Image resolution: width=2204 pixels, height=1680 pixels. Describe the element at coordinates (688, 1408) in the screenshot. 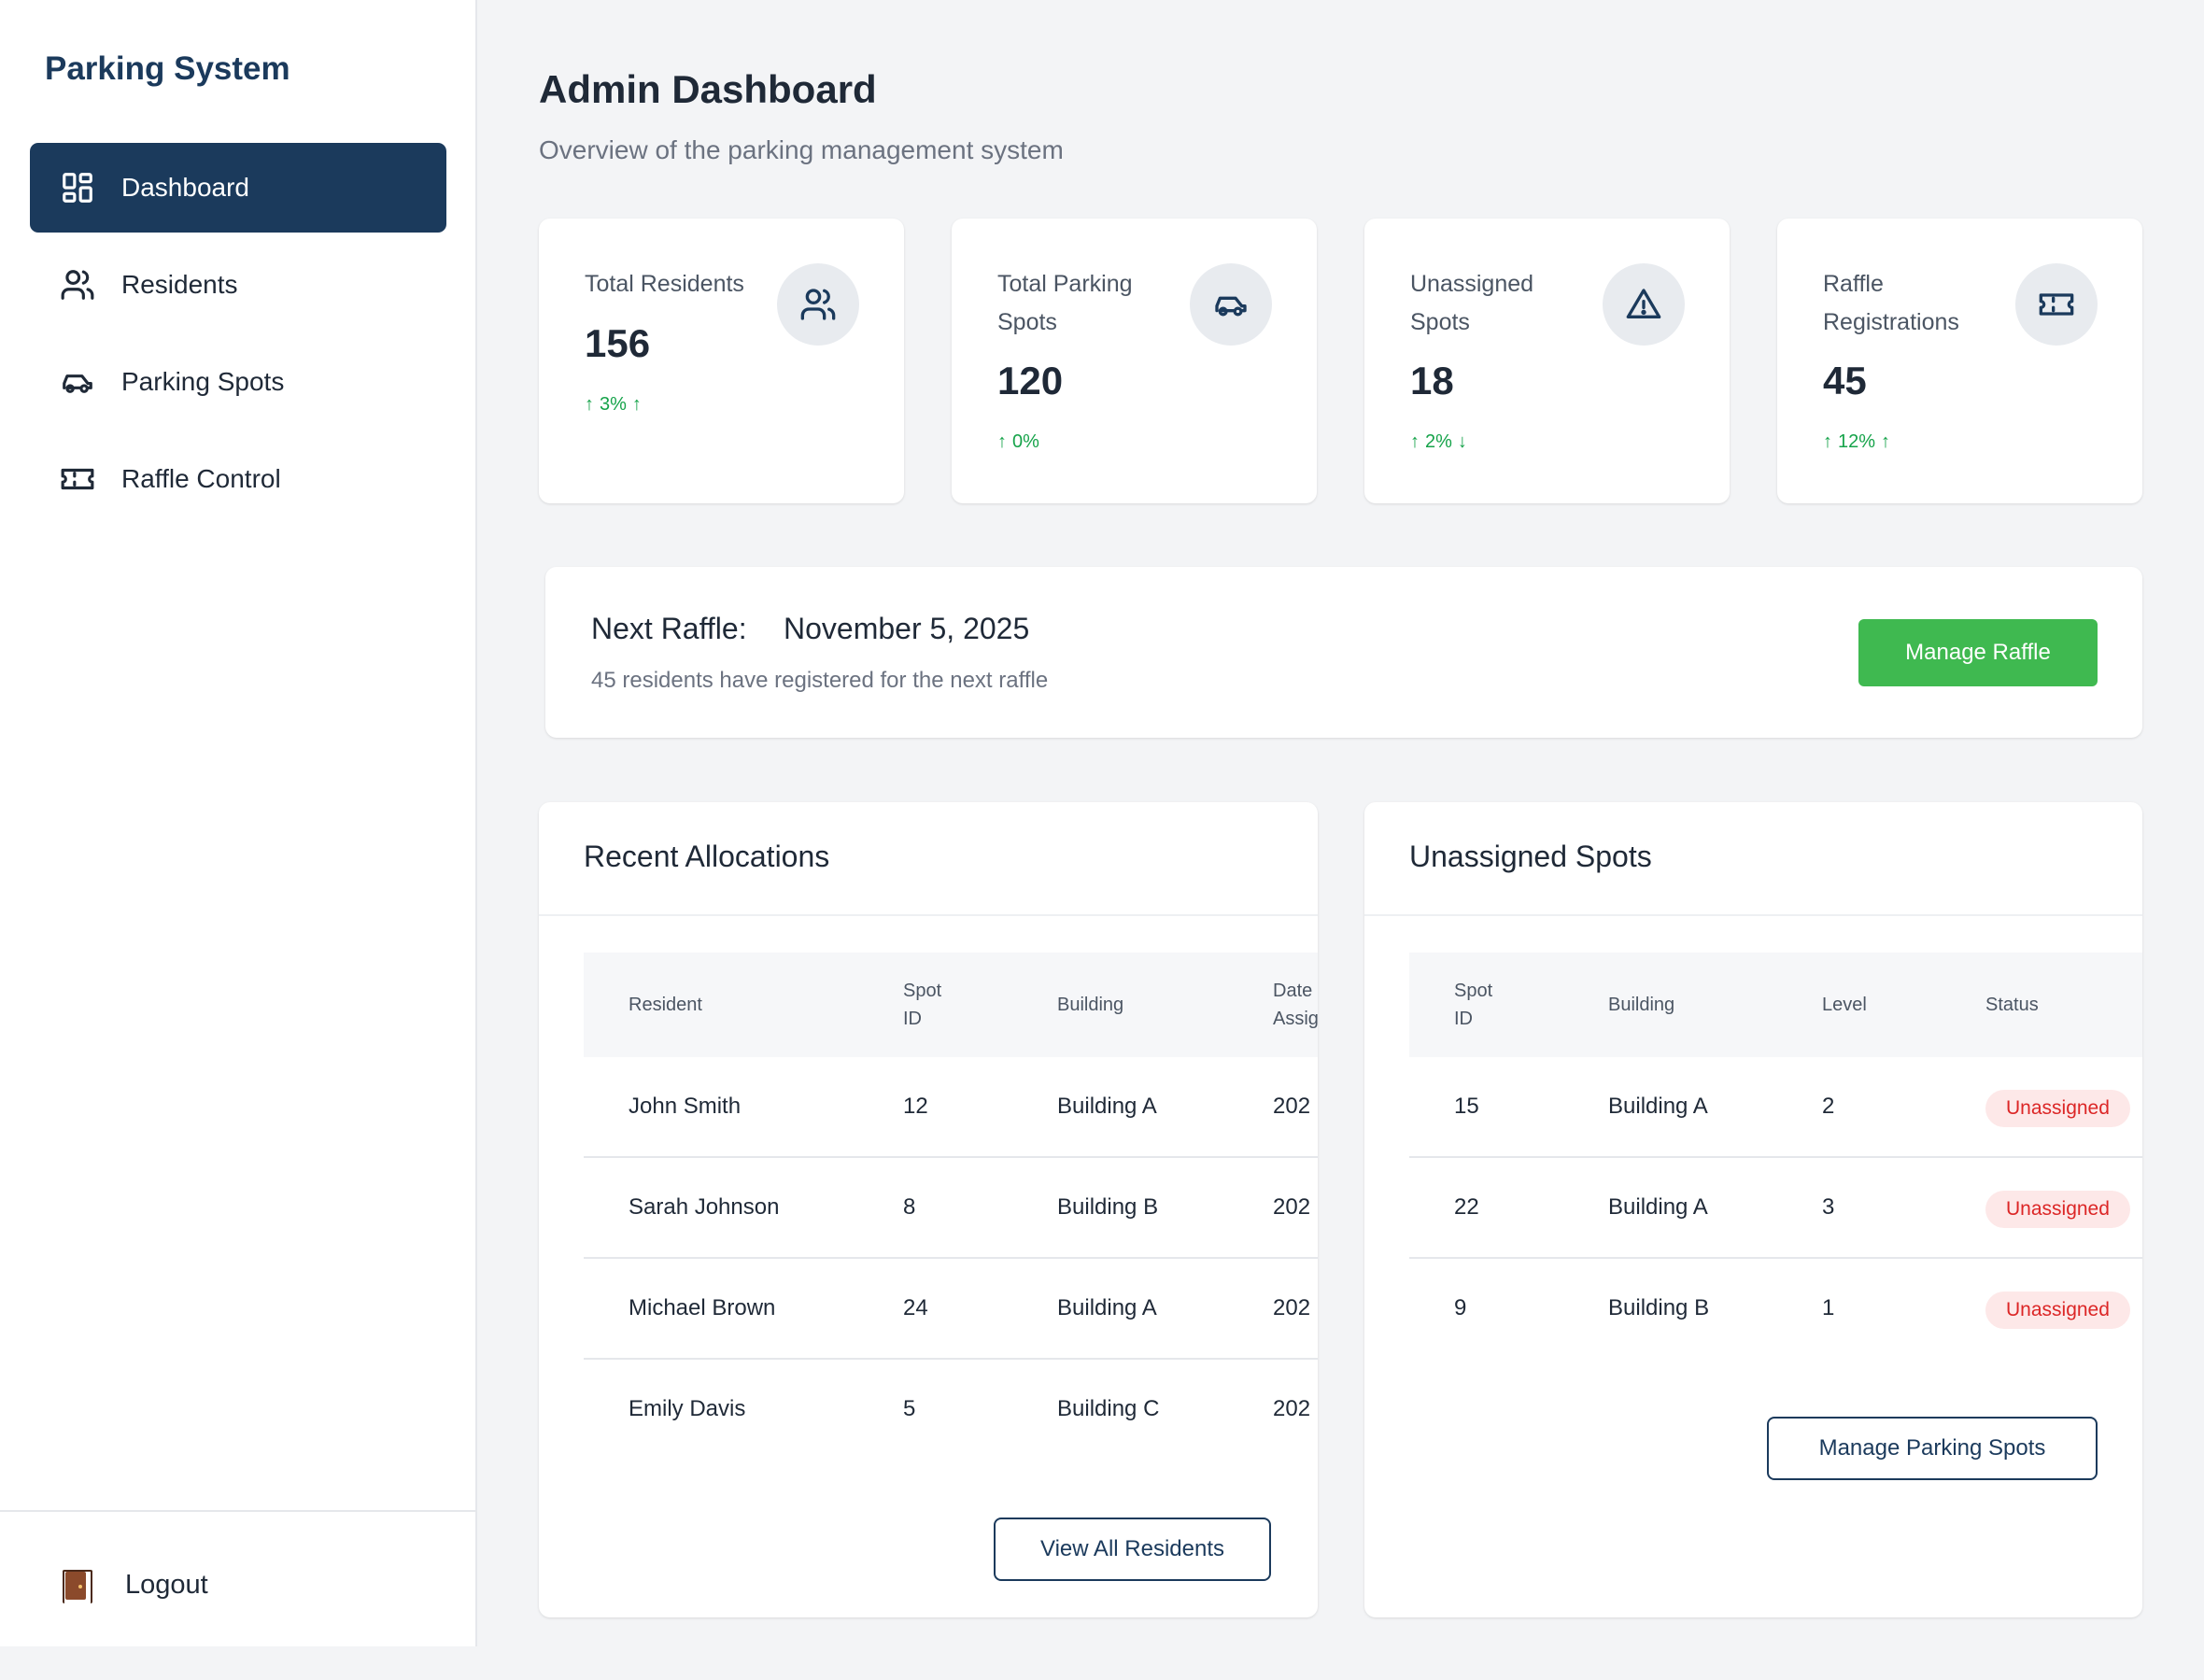

I see `cell-resident: Emily Davis` at that location.